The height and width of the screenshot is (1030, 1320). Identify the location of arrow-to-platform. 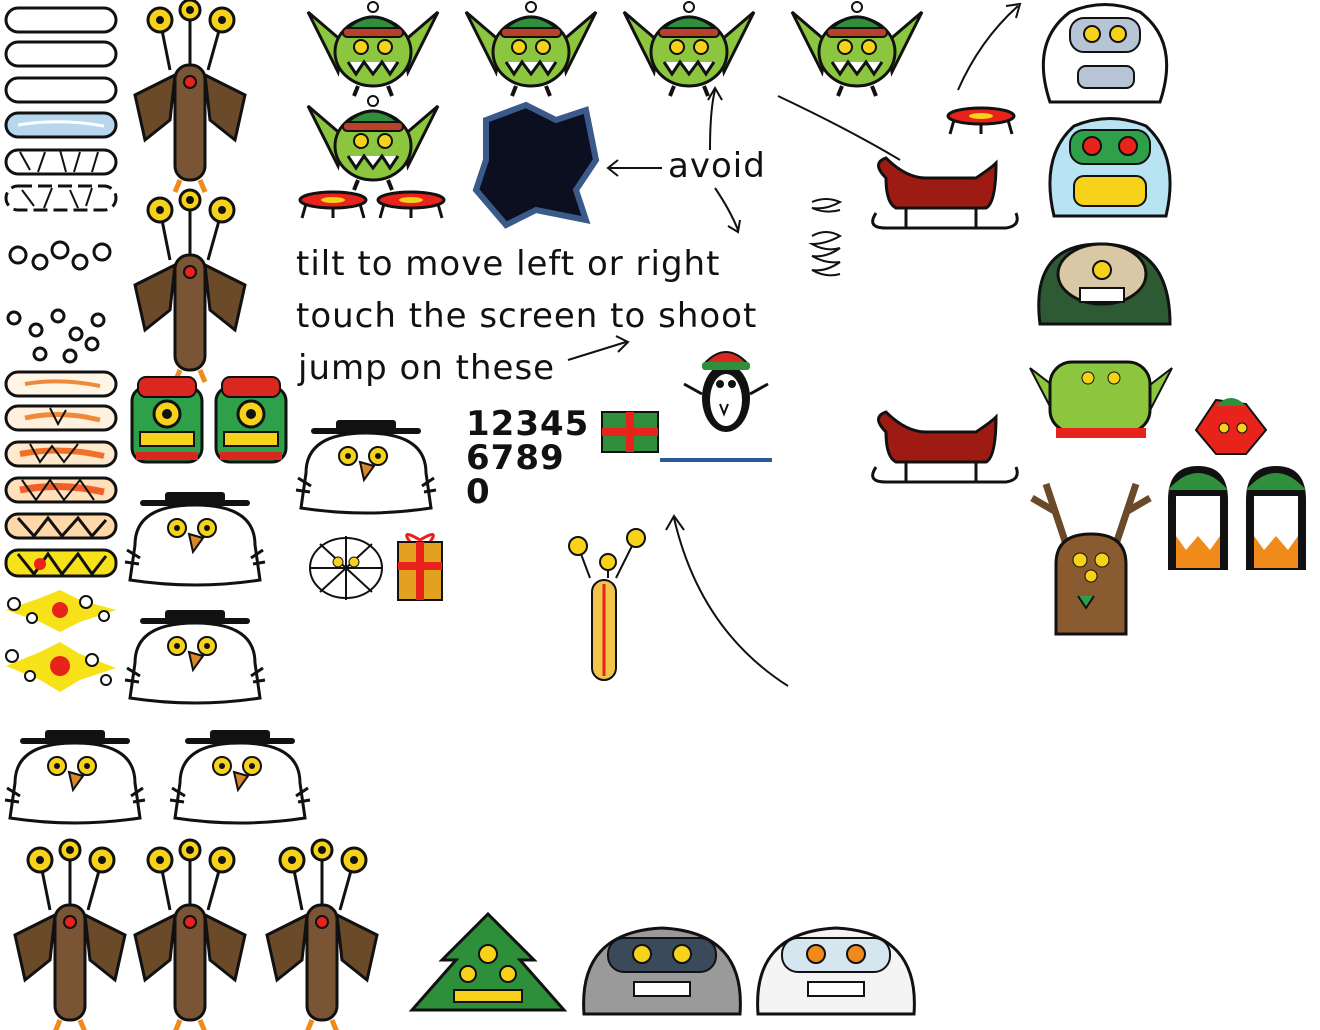
(727, 600).